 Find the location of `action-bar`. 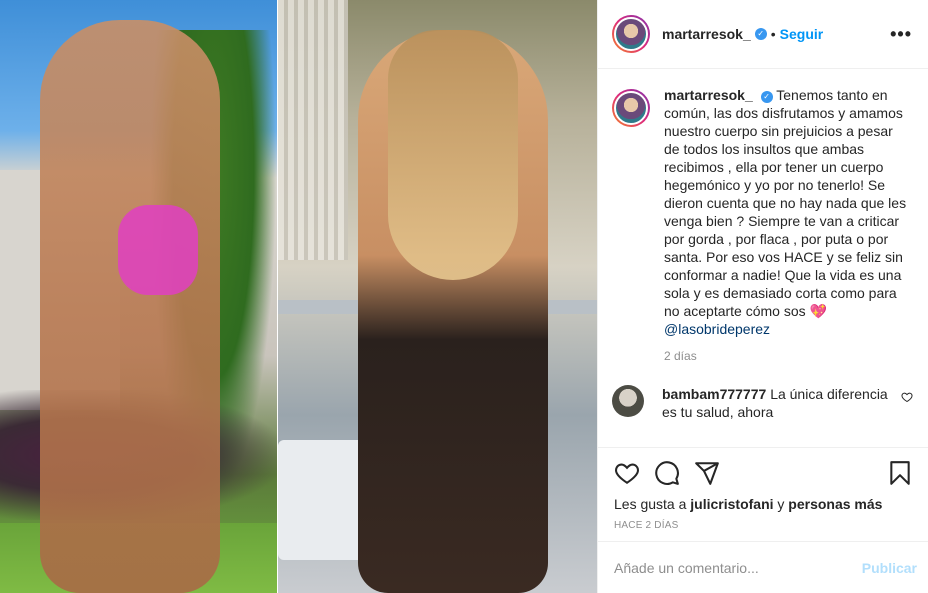

action-bar is located at coordinates (763, 473).